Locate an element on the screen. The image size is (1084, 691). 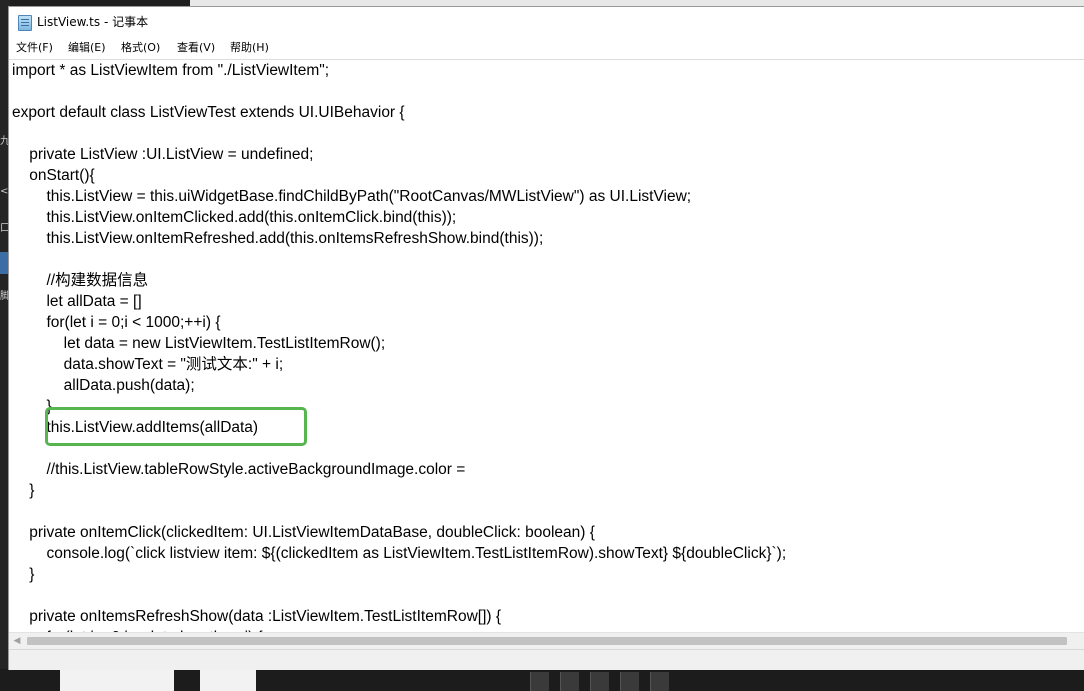
code-line: //构建数据信息 is located at coordinates (80, 280).